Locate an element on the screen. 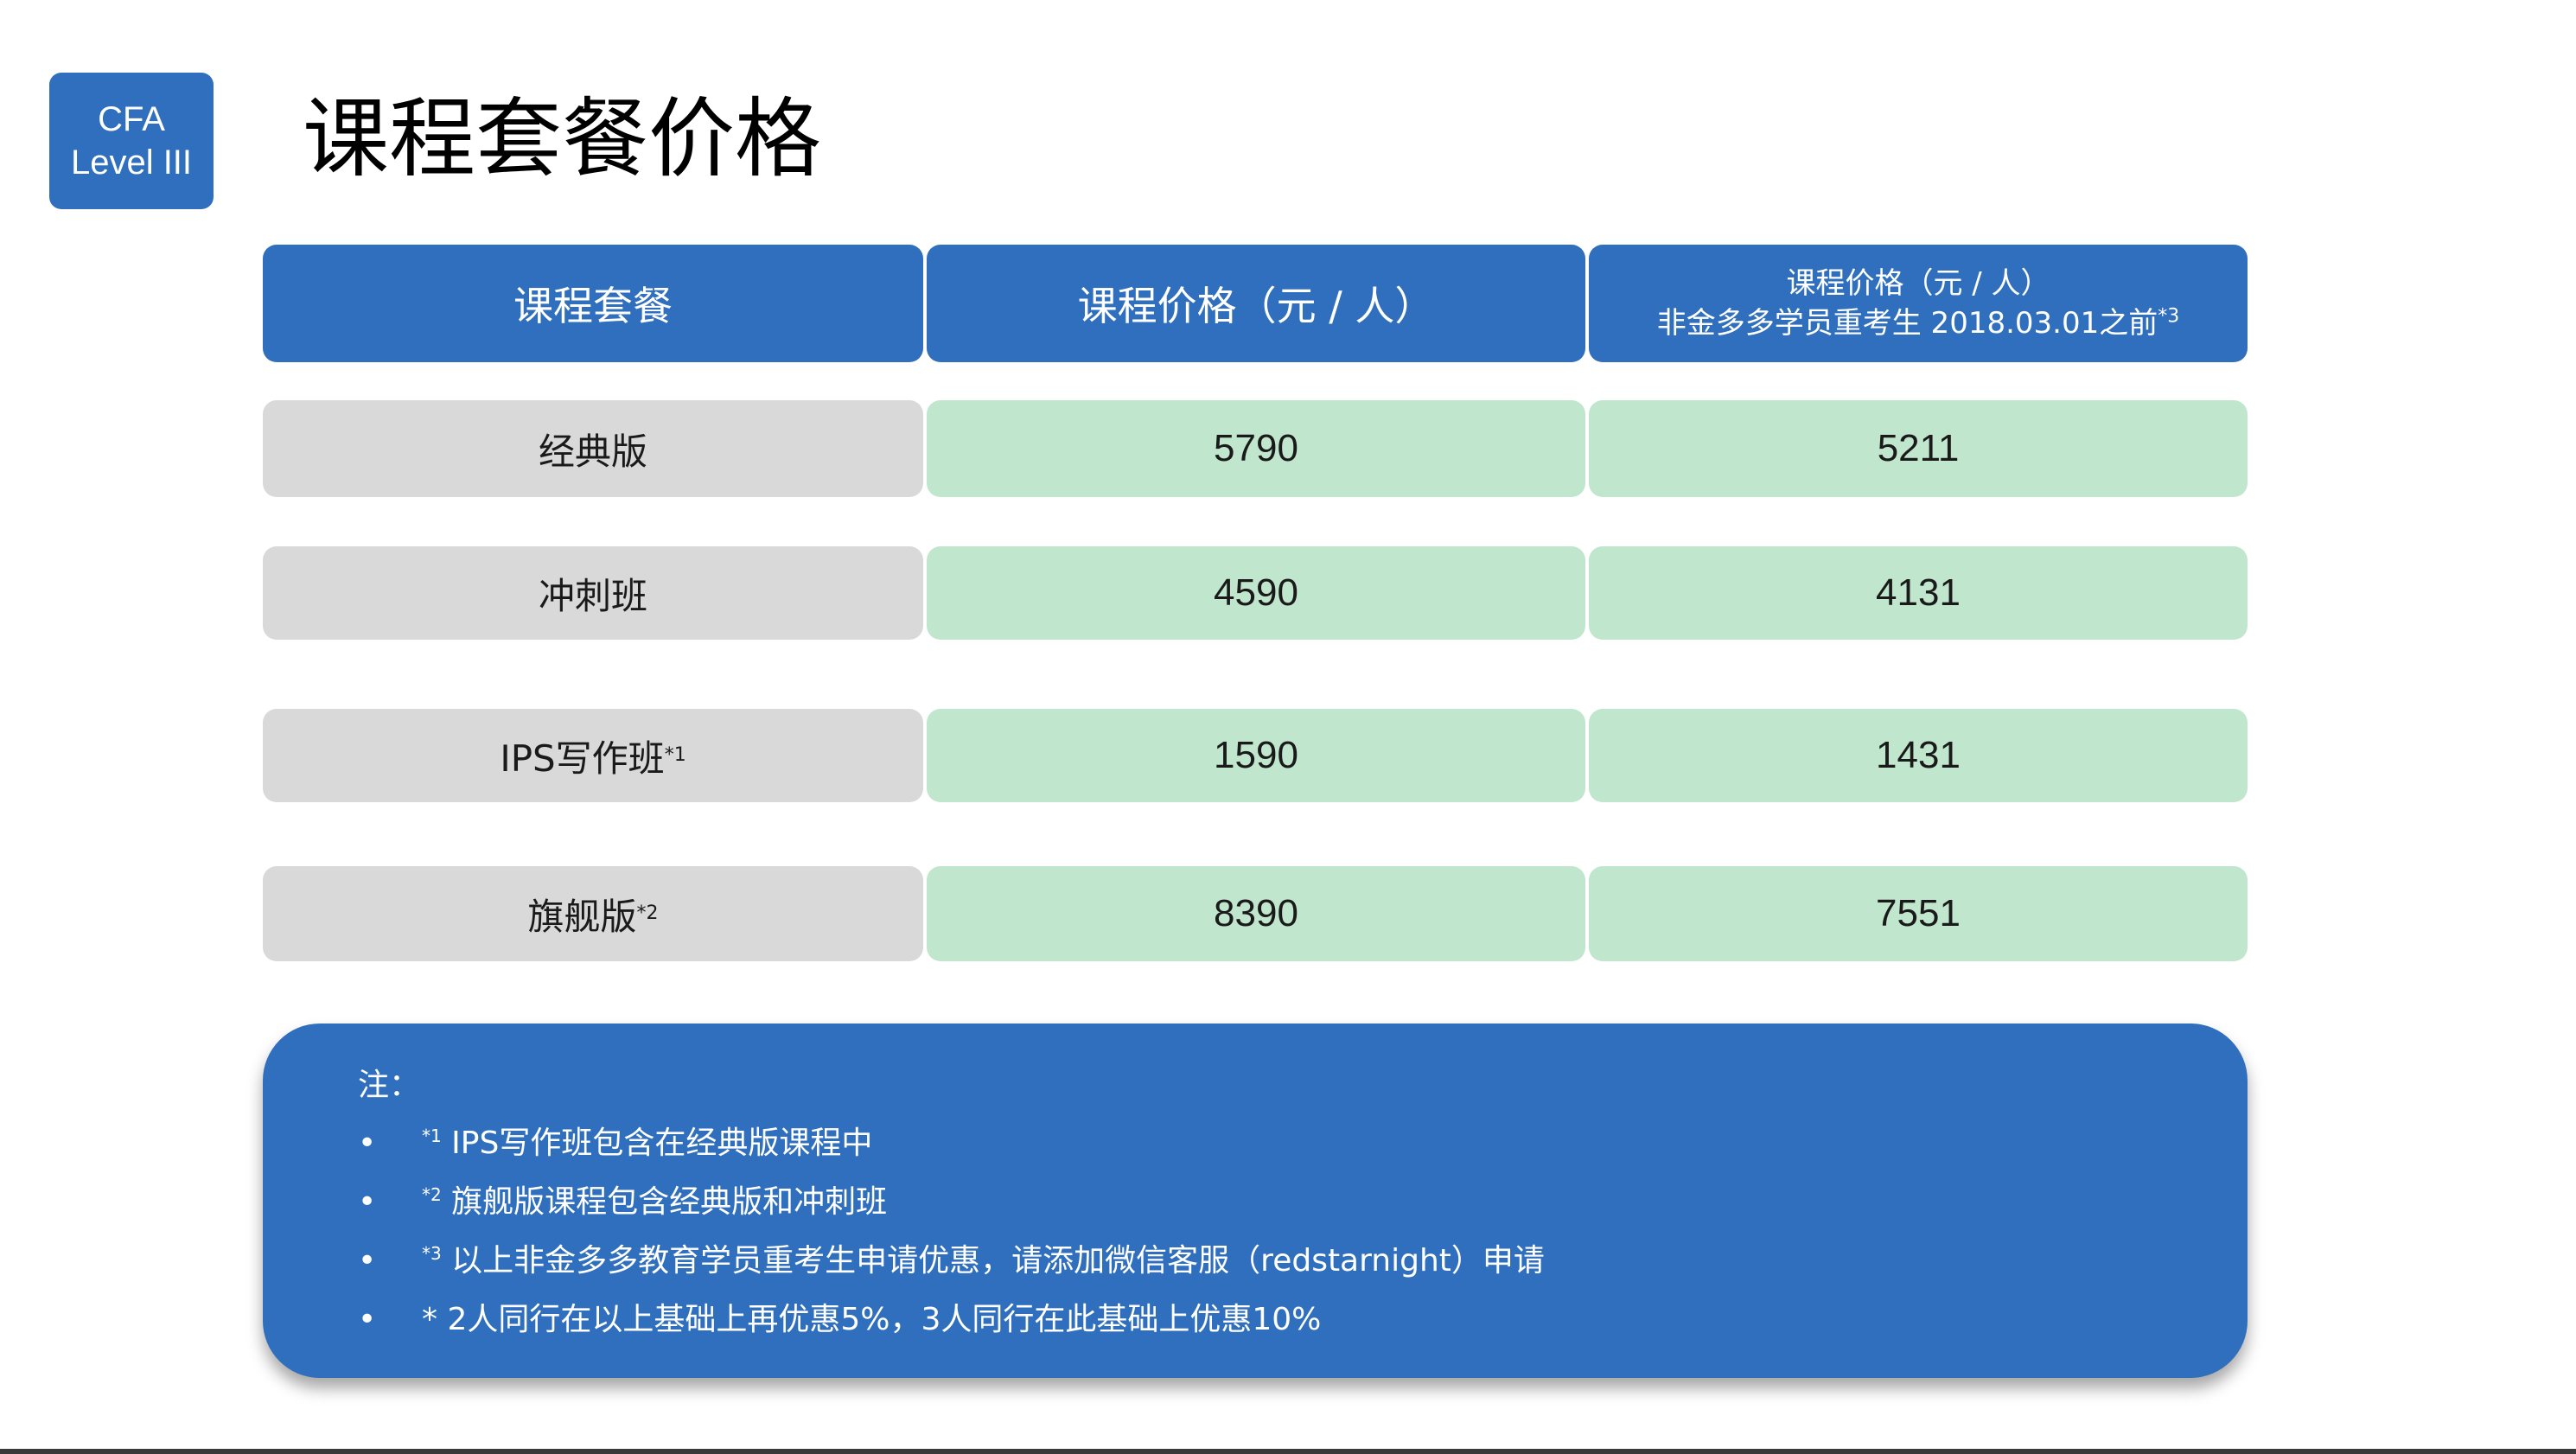 The height and width of the screenshot is (1454, 2576). note-text: IPS写作班包含在经典版课程中 is located at coordinates (657, 1144).